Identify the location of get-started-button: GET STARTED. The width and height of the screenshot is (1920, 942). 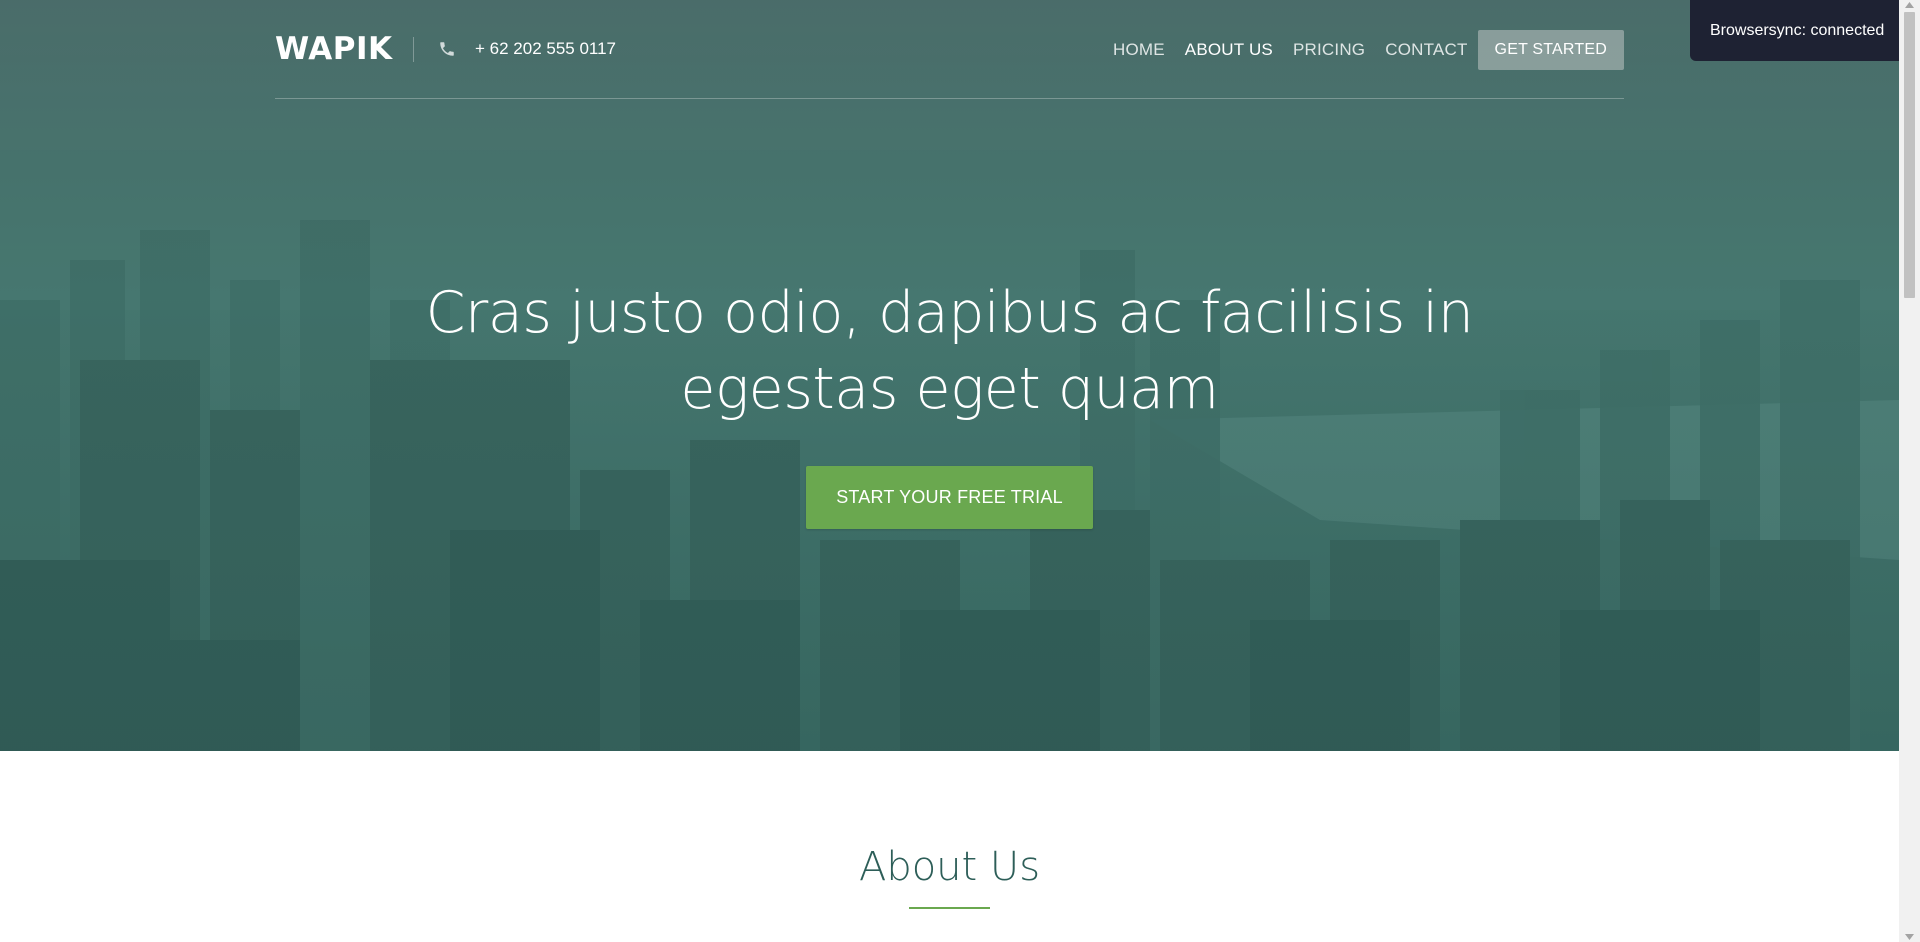
(1550, 50).